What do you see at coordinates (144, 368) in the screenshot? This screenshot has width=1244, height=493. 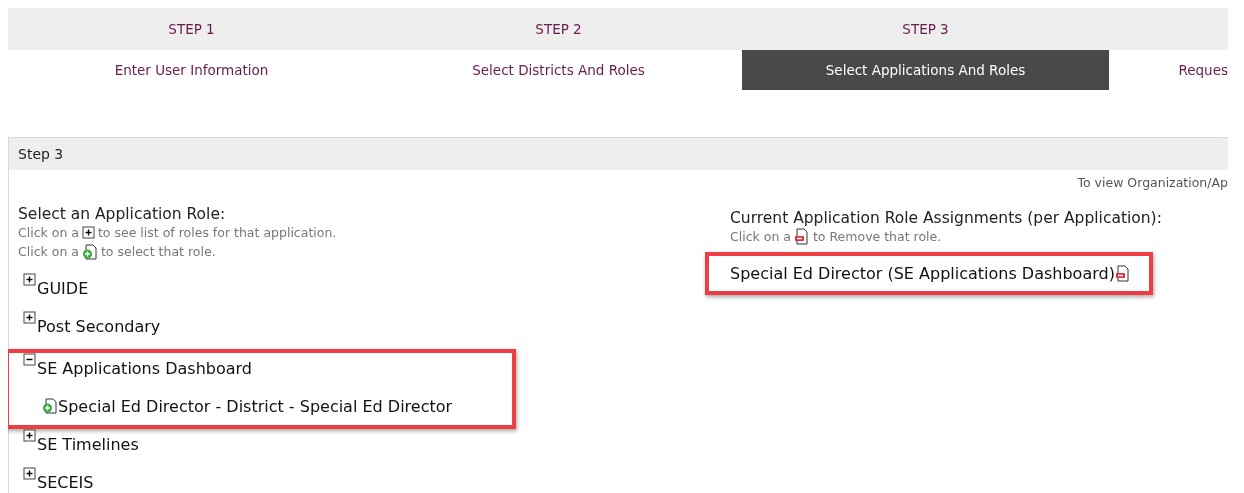 I see `tree-item: SE Applications Dashboard` at bounding box center [144, 368].